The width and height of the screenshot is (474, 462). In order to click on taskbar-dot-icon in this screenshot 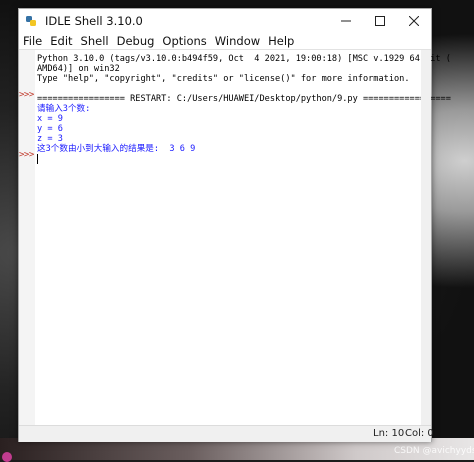, I will do `click(7, 457)`.